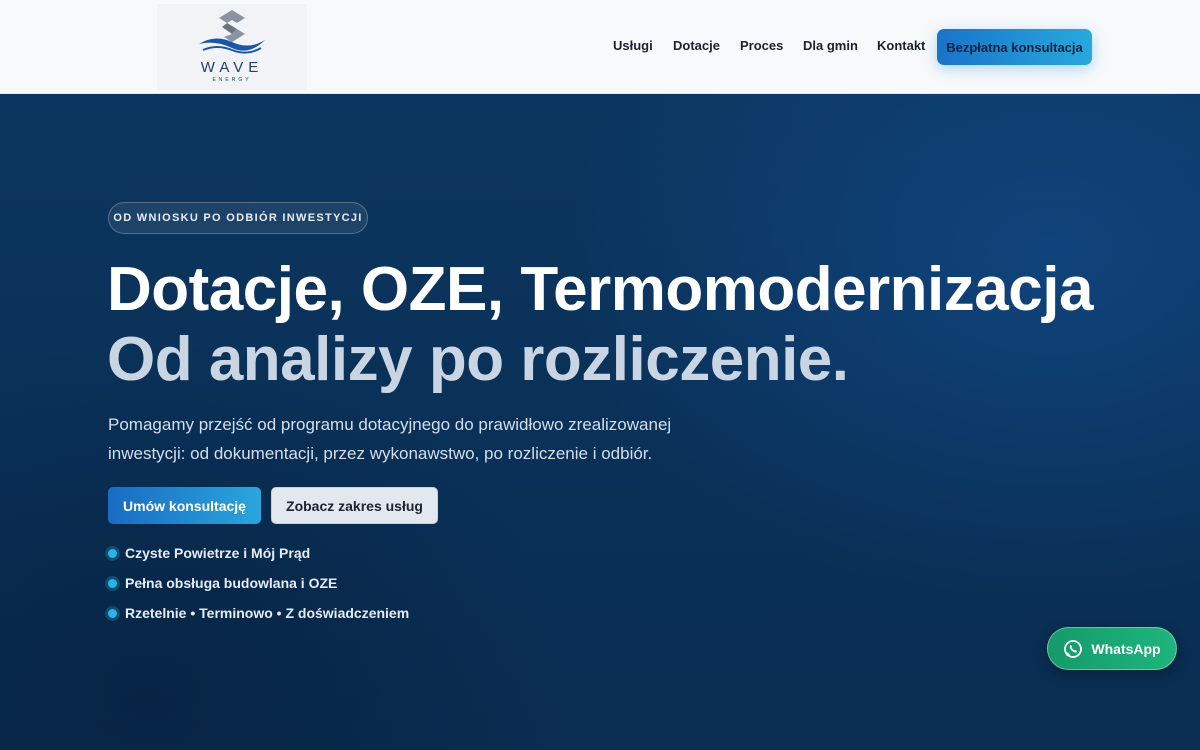 The width and height of the screenshot is (1200, 750). I want to click on book-consultation-button: Umów konsultację, so click(184, 505).